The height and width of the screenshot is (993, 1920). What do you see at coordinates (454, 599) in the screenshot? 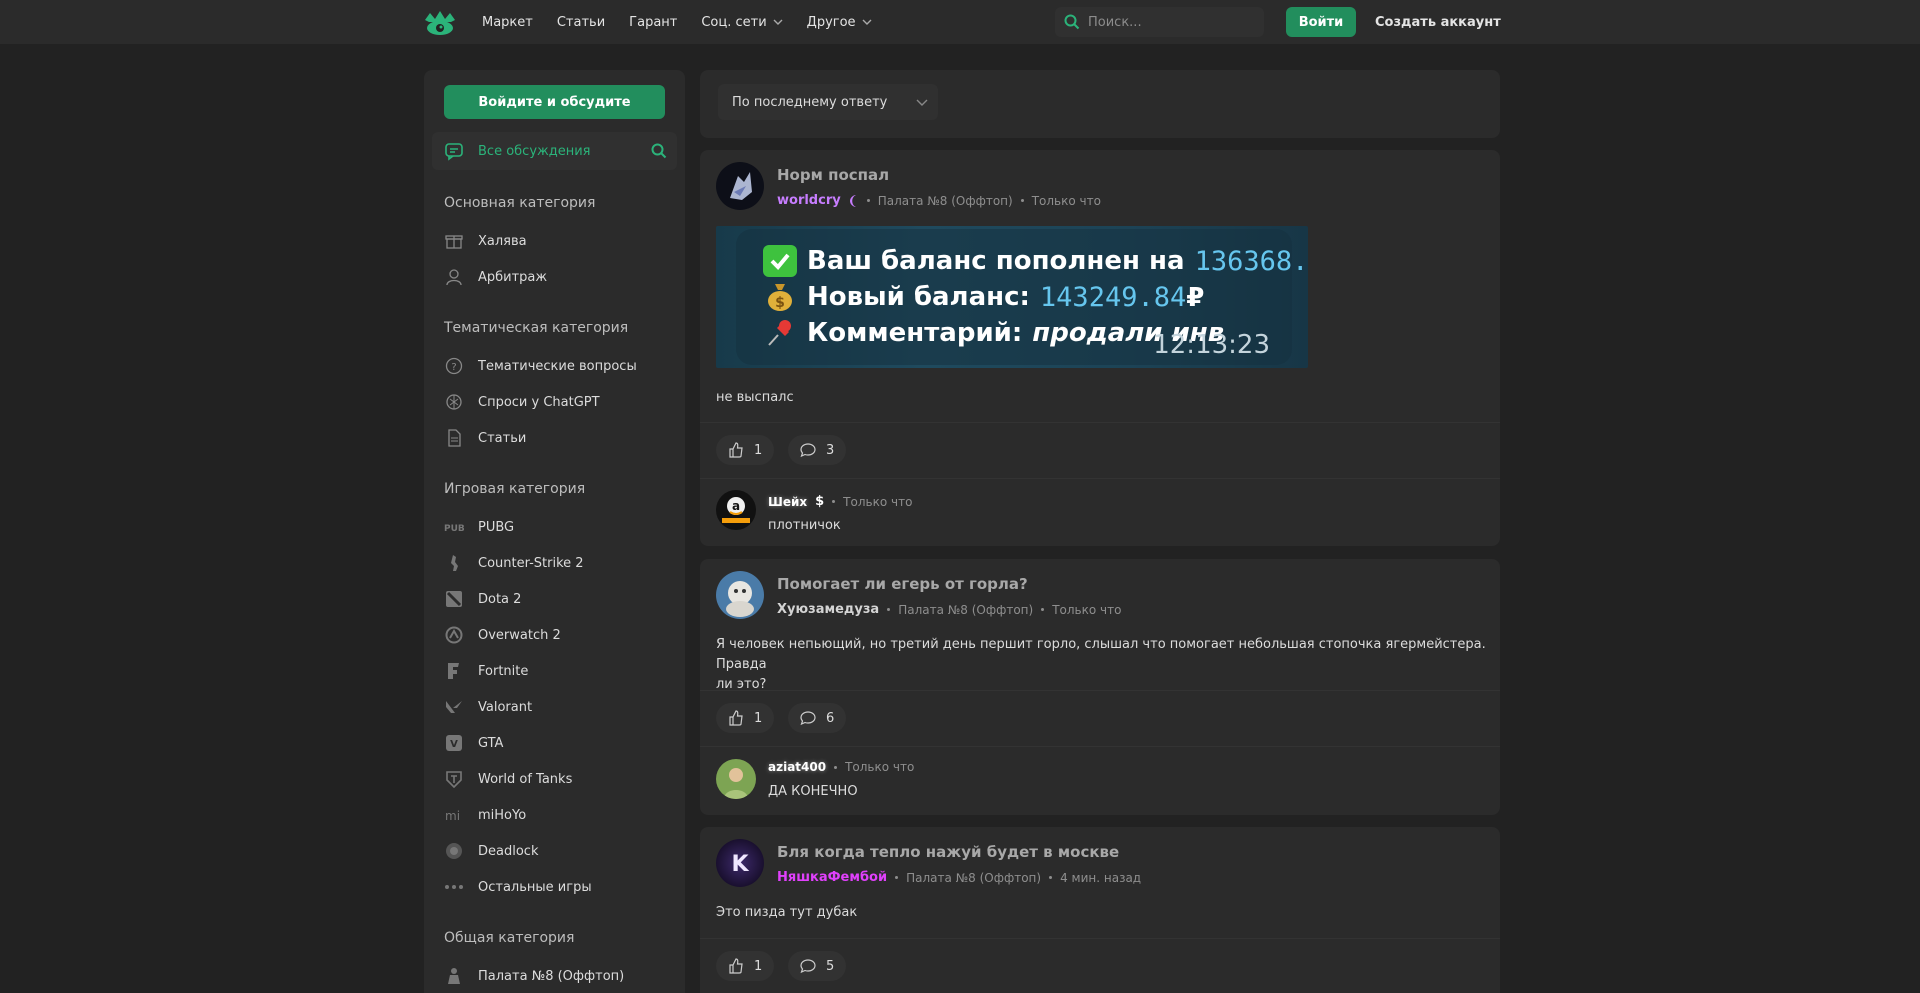
I see `dota-icon` at bounding box center [454, 599].